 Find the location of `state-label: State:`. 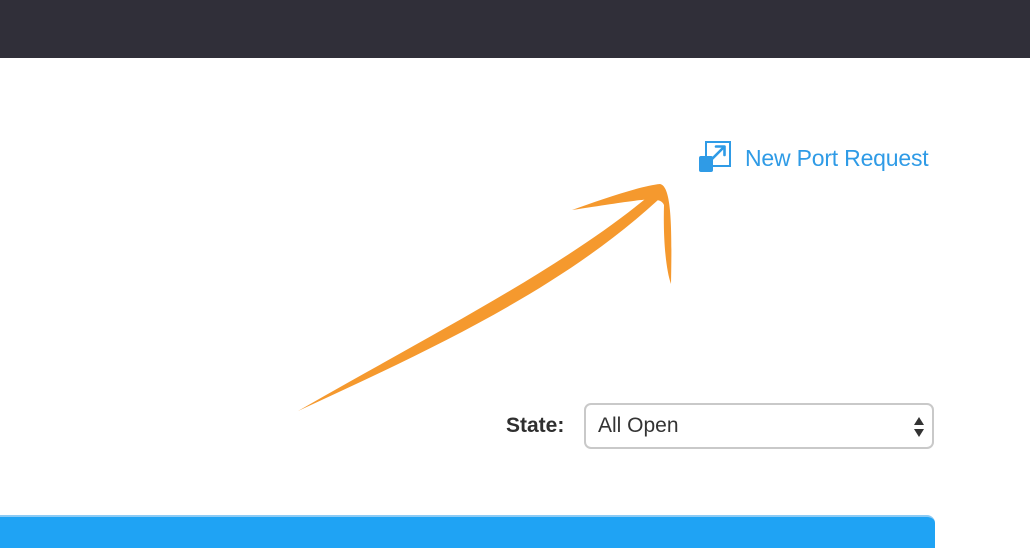

state-label: State: is located at coordinates (535, 425).